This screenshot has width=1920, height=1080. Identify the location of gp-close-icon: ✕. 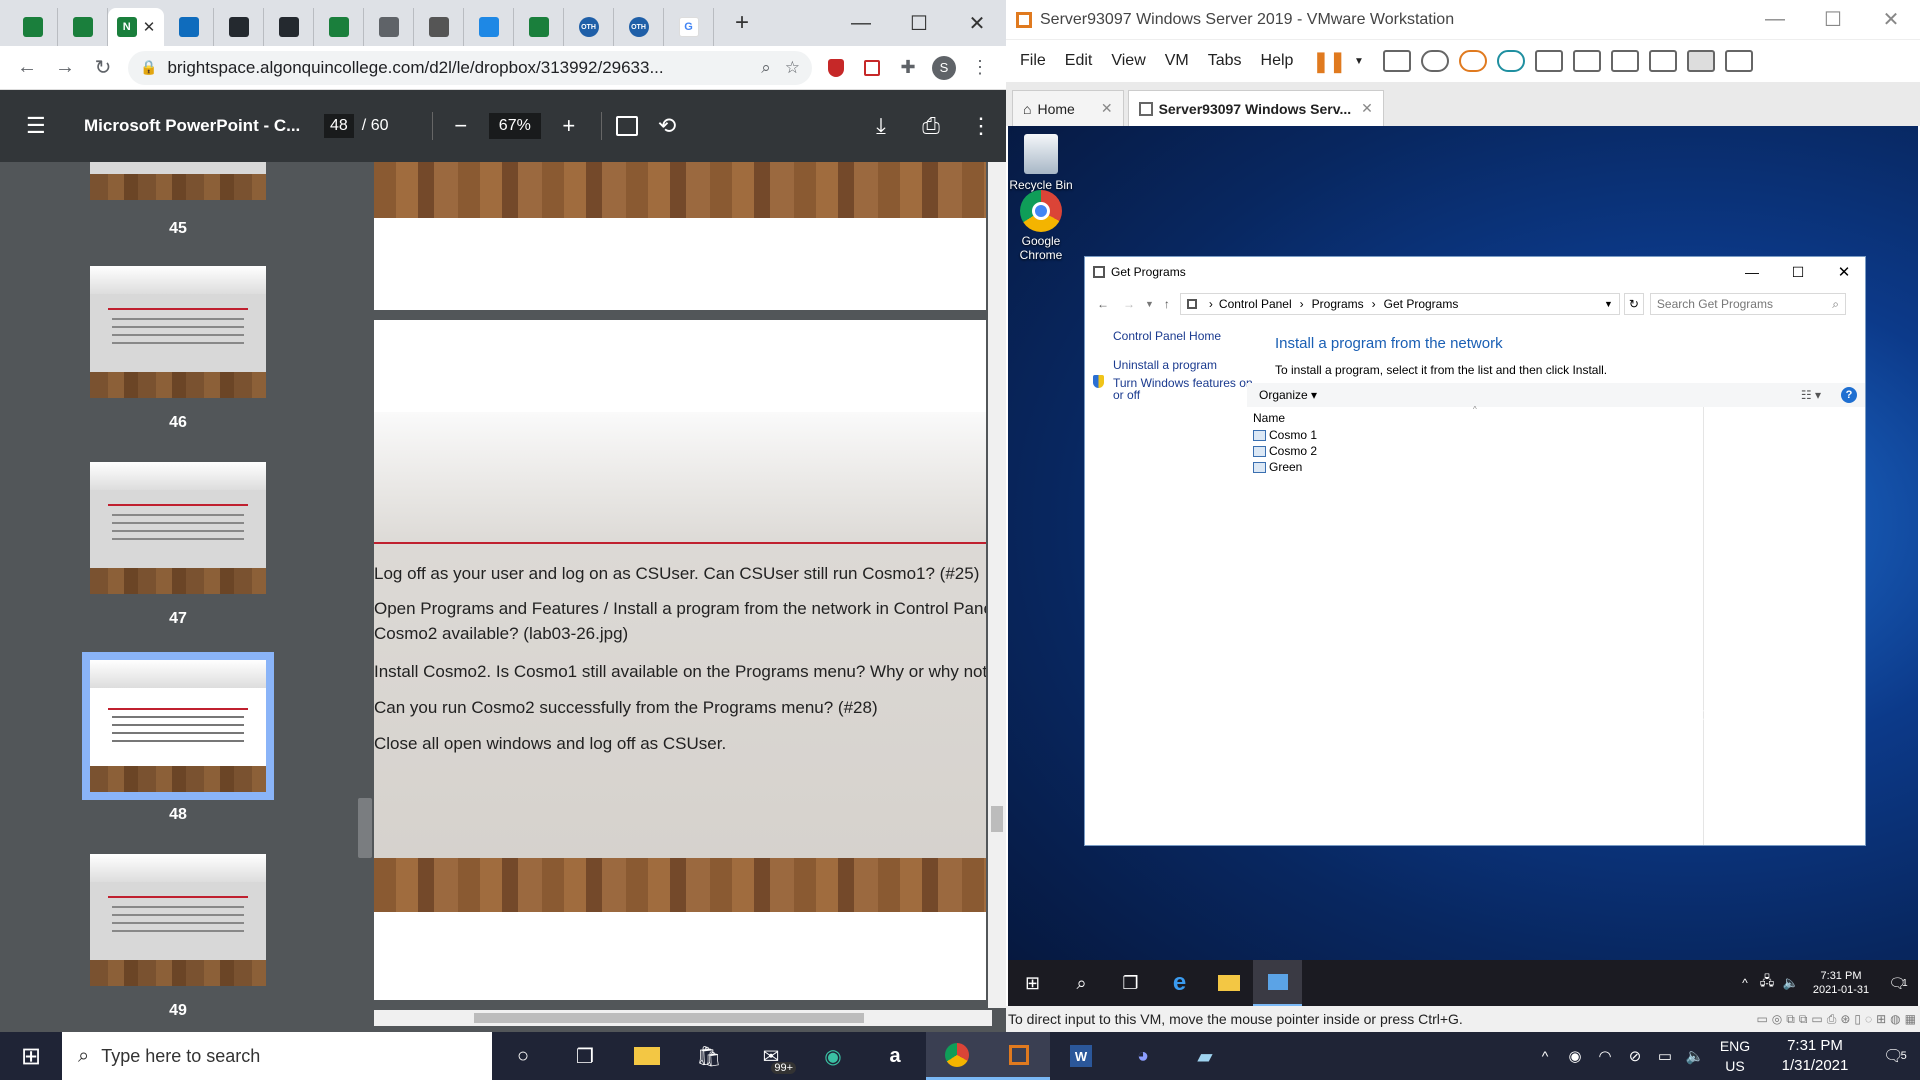
(1843, 272).